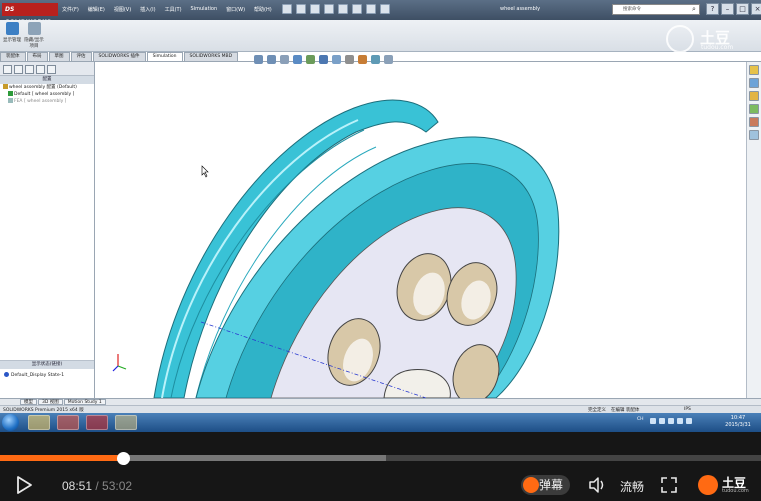 This screenshot has width=761, height=501. I want to click on menu-item-tools: 工具(T), so click(173, 9).